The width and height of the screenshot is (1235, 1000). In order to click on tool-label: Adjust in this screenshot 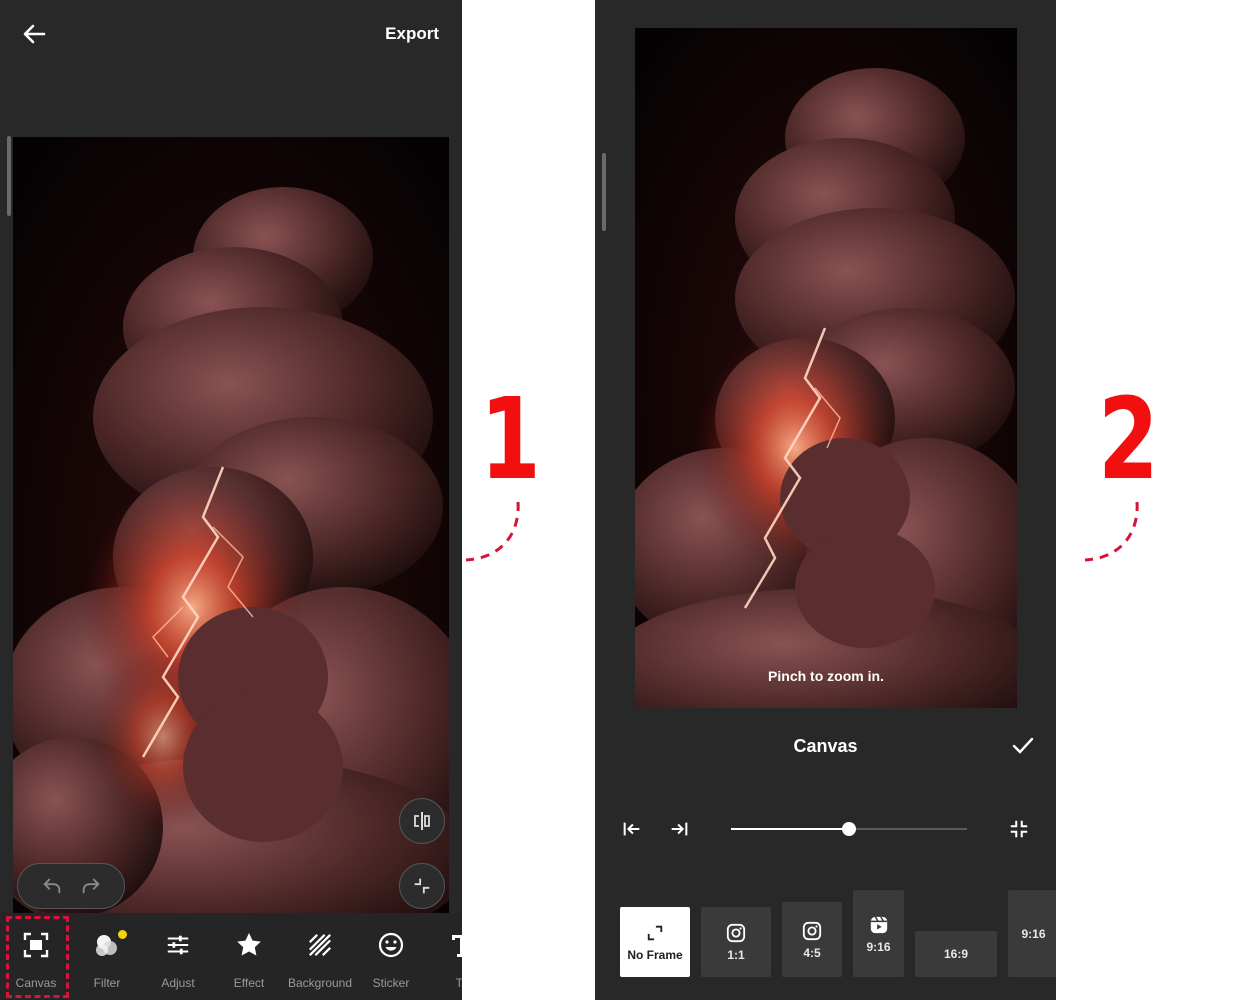, I will do `click(178, 983)`.